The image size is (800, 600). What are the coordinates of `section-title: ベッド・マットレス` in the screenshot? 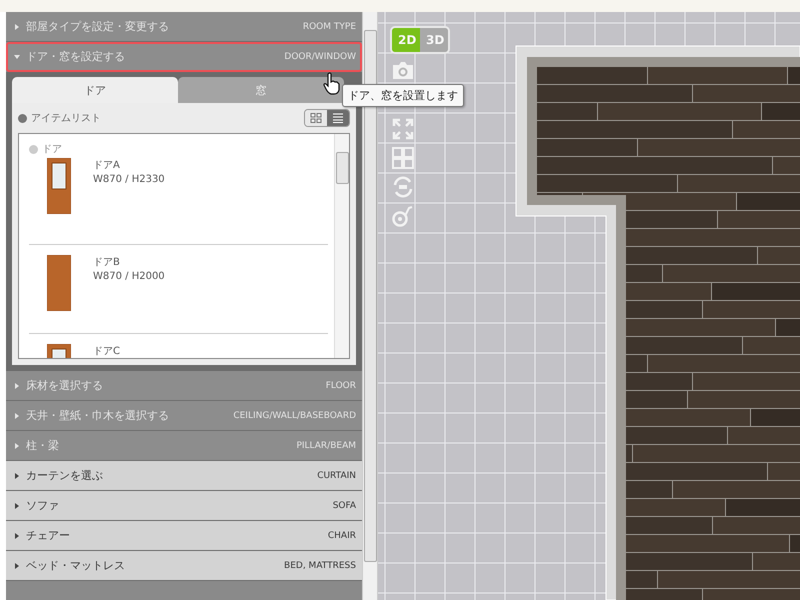 It's located at (76, 565).